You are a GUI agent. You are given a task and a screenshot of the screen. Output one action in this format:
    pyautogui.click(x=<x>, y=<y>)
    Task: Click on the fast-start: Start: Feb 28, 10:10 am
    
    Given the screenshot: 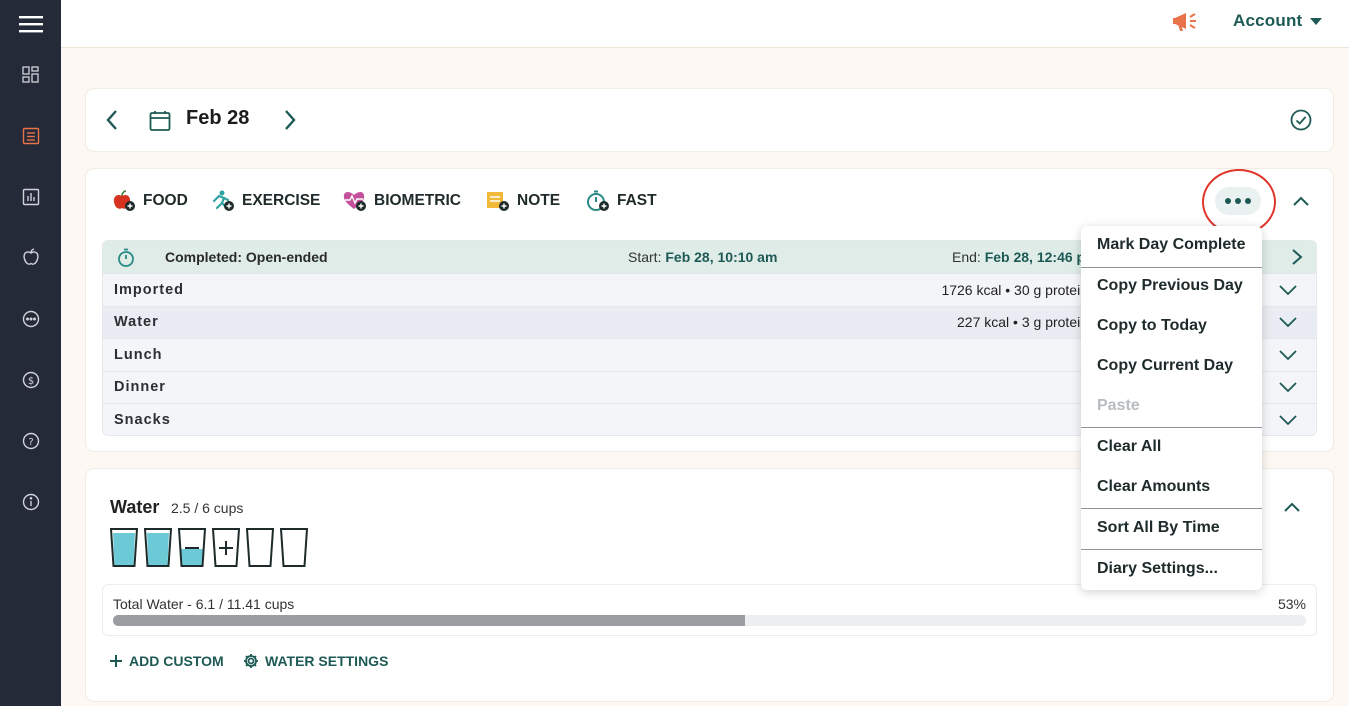 What is the action you would take?
    pyautogui.click(x=703, y=257)
    